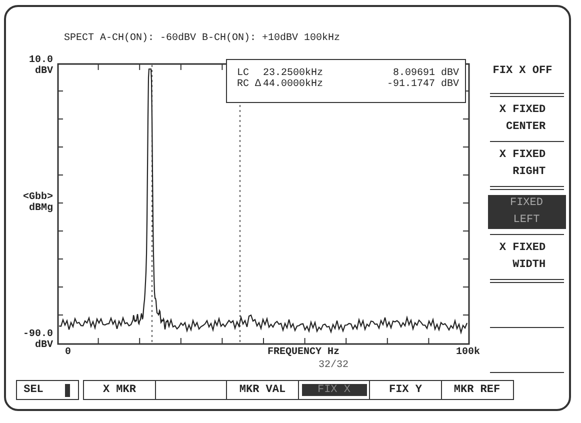  What do you see at coordinates (40, 66) in the screenshot?
I see `axis-label: 10.0 dBV` at bounding box center [40, 66].